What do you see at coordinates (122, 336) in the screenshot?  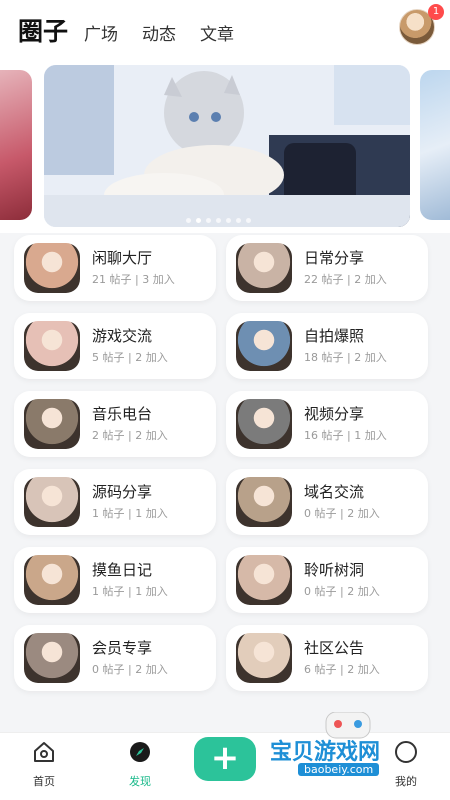 I see `circle-title: 游戏交流` at bounding box center [122, 336].